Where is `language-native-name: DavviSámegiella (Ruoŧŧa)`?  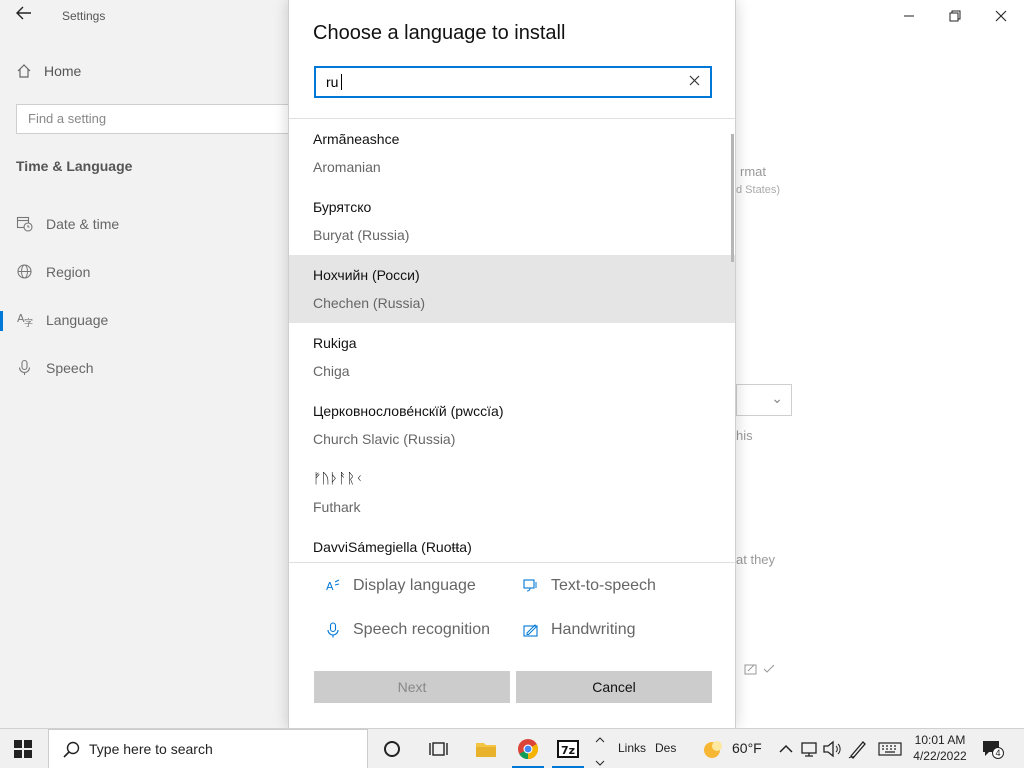 language-native-name: DavviSámegiella (Ruoŧŧa) is located at coordinates (392, 547).